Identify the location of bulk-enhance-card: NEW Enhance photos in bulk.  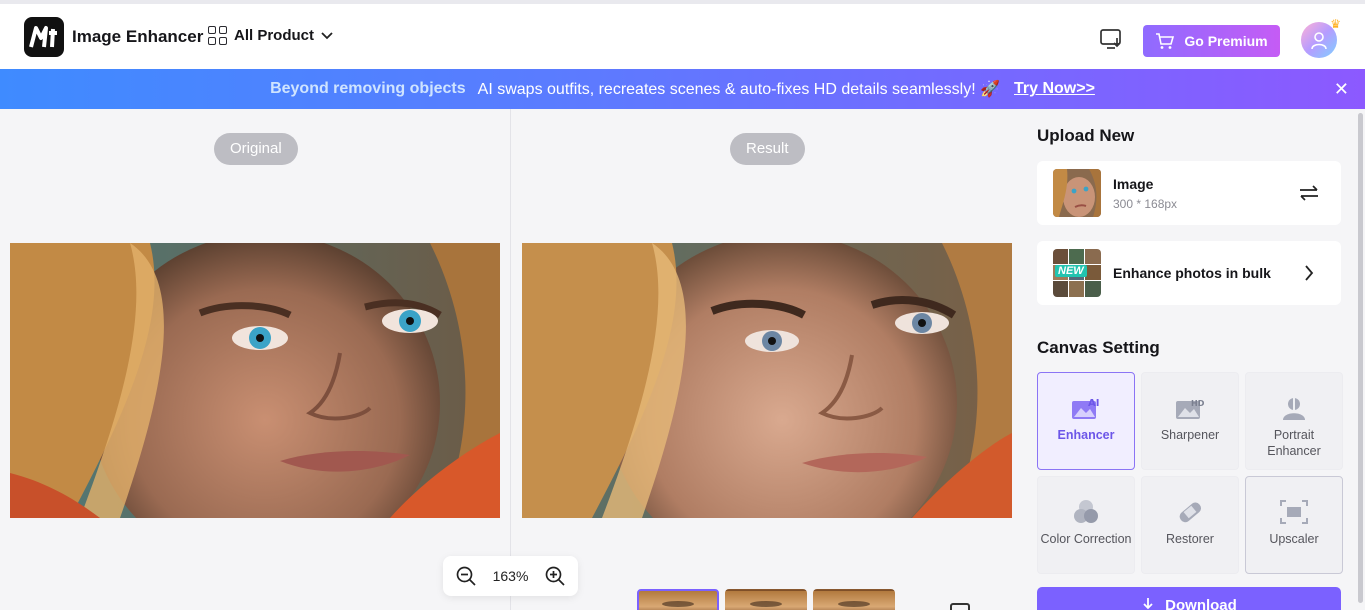
(1189, 273).